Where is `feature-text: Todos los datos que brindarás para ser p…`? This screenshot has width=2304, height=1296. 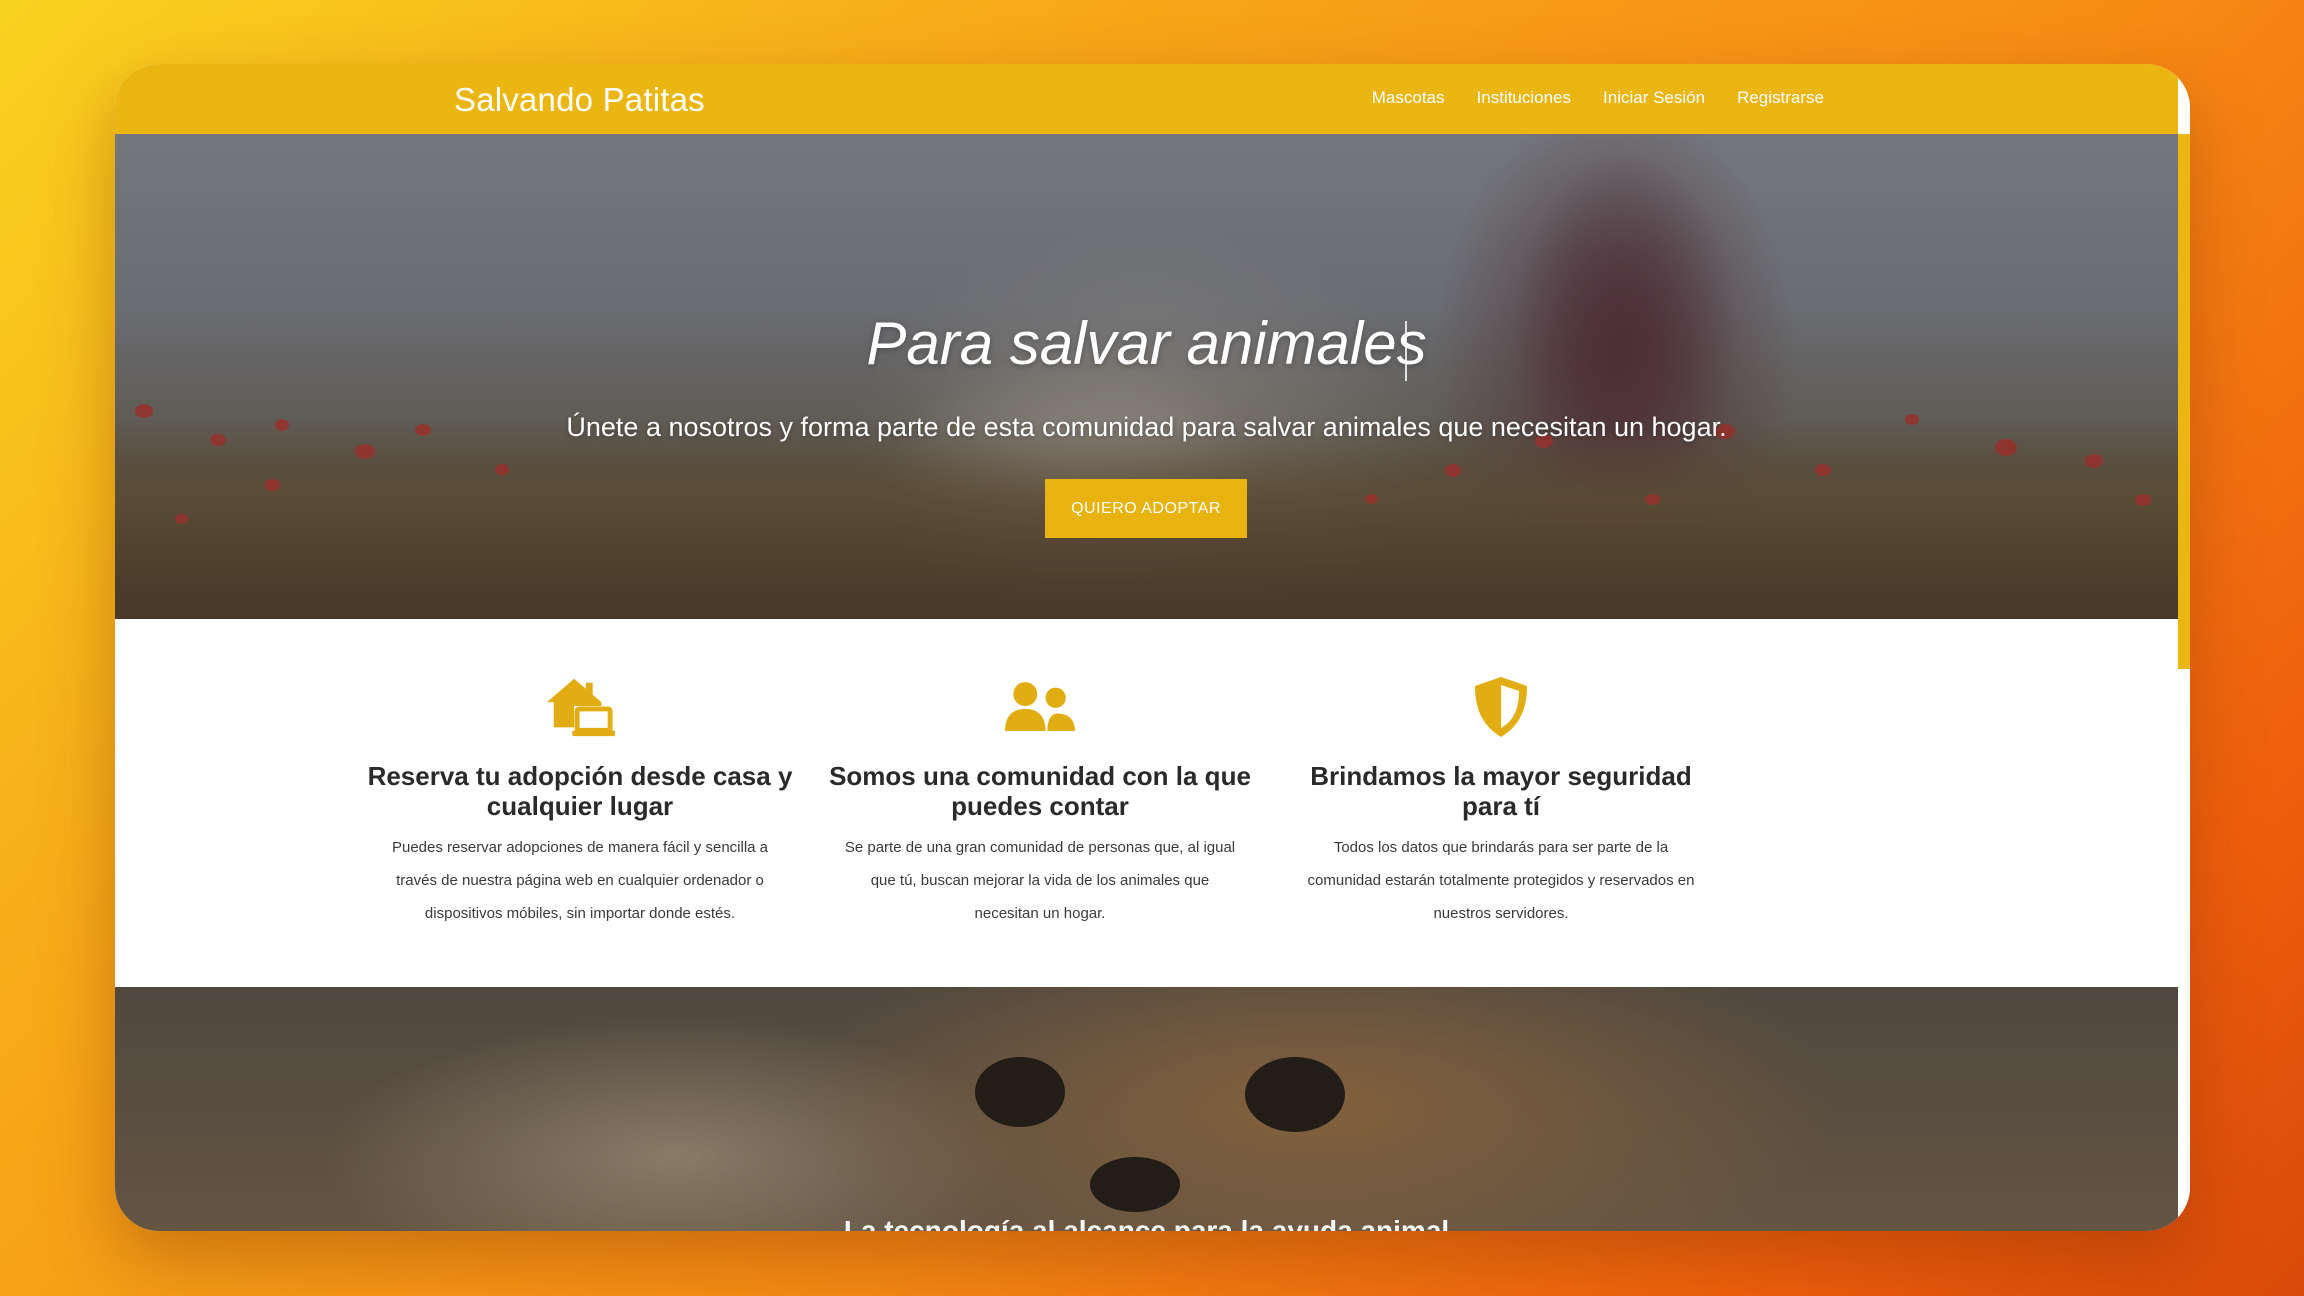
feature-text: Todos los datos que brindarás para ser p… is located at coordinates (1501, 880).